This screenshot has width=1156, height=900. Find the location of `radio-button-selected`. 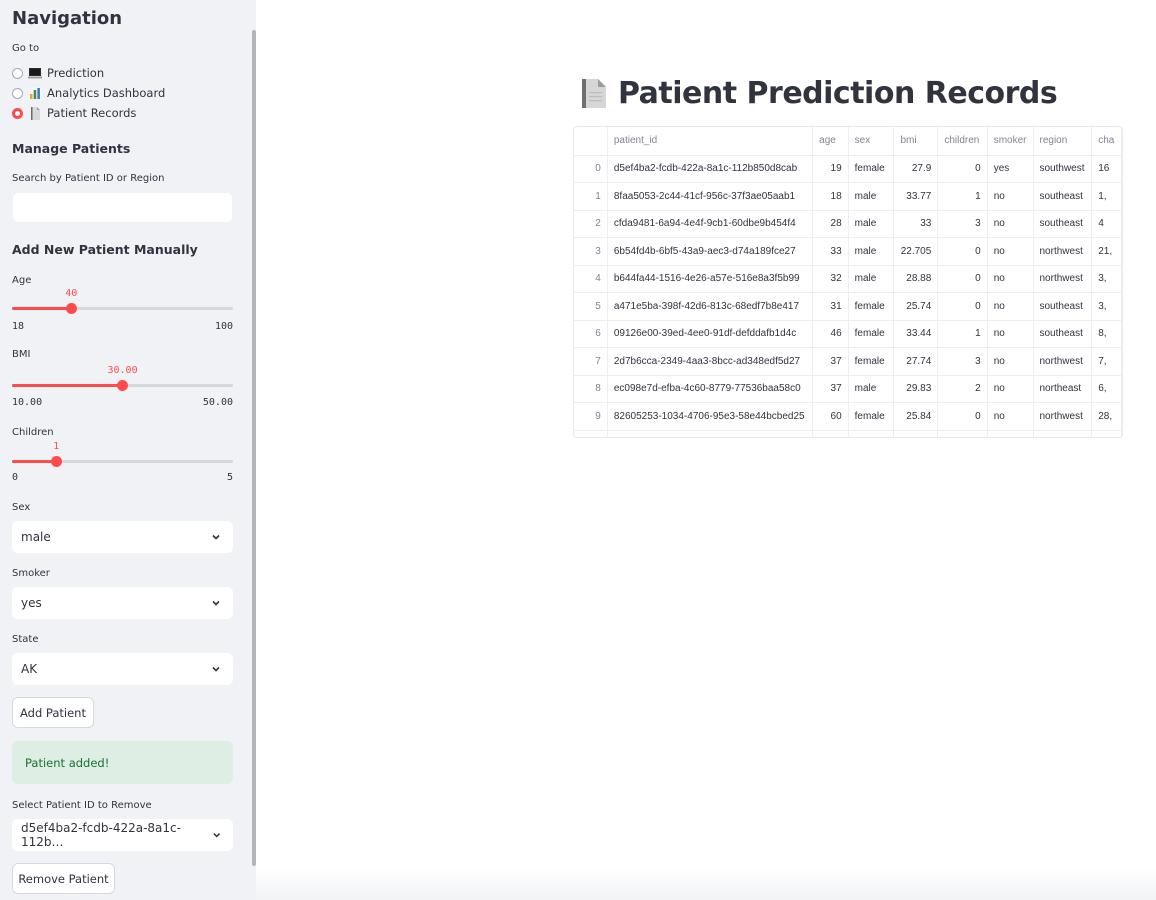

radio-button-selected is located at coordinates (17, 113).